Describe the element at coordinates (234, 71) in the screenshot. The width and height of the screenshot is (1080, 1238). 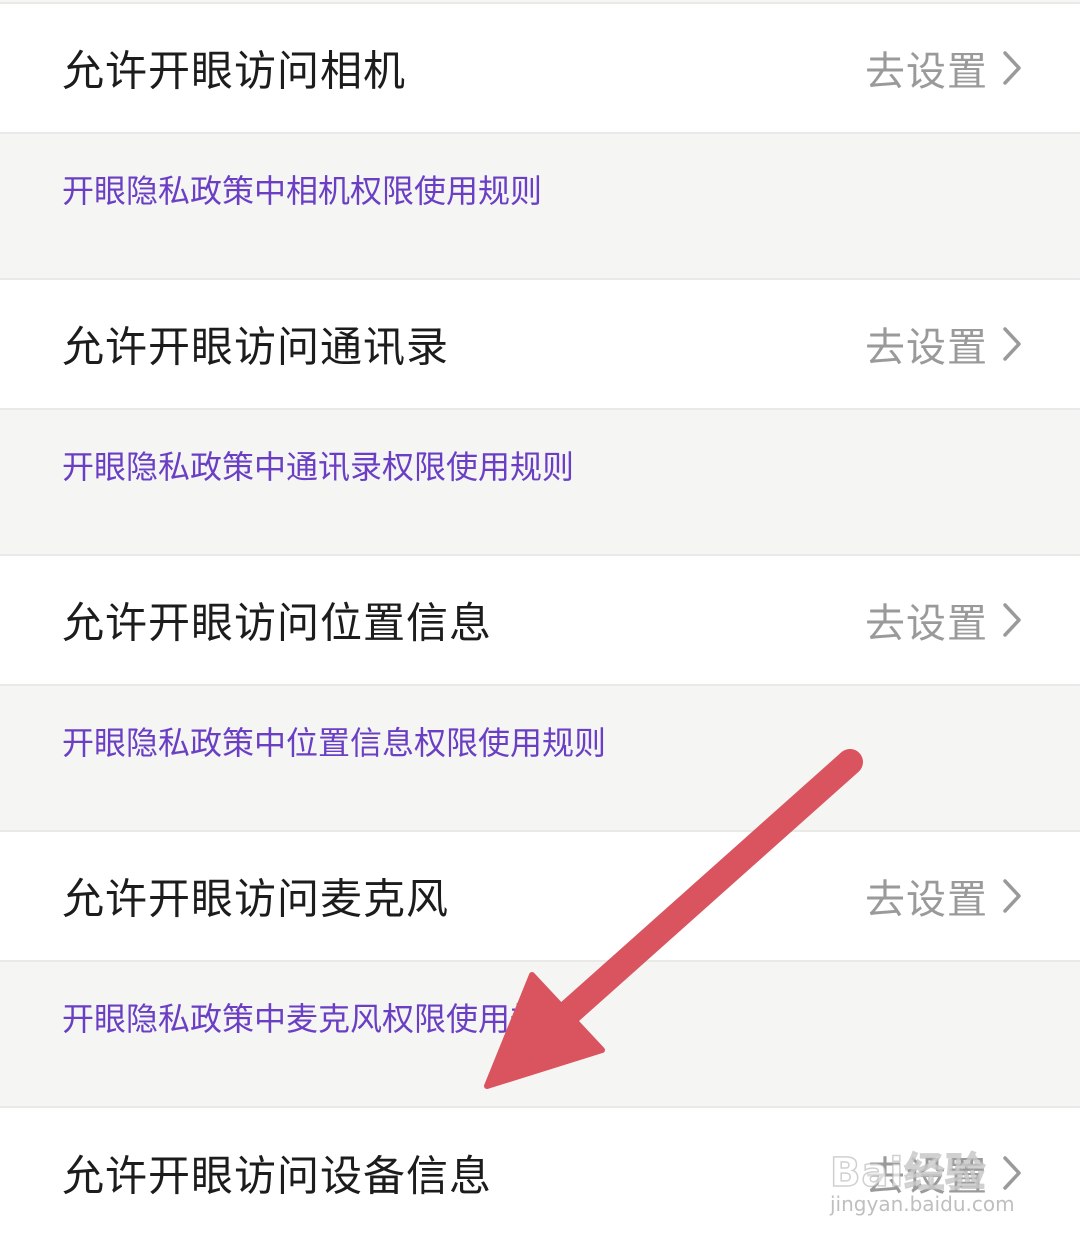
I see `setting-title: 允许开眼访问相机` at that location.